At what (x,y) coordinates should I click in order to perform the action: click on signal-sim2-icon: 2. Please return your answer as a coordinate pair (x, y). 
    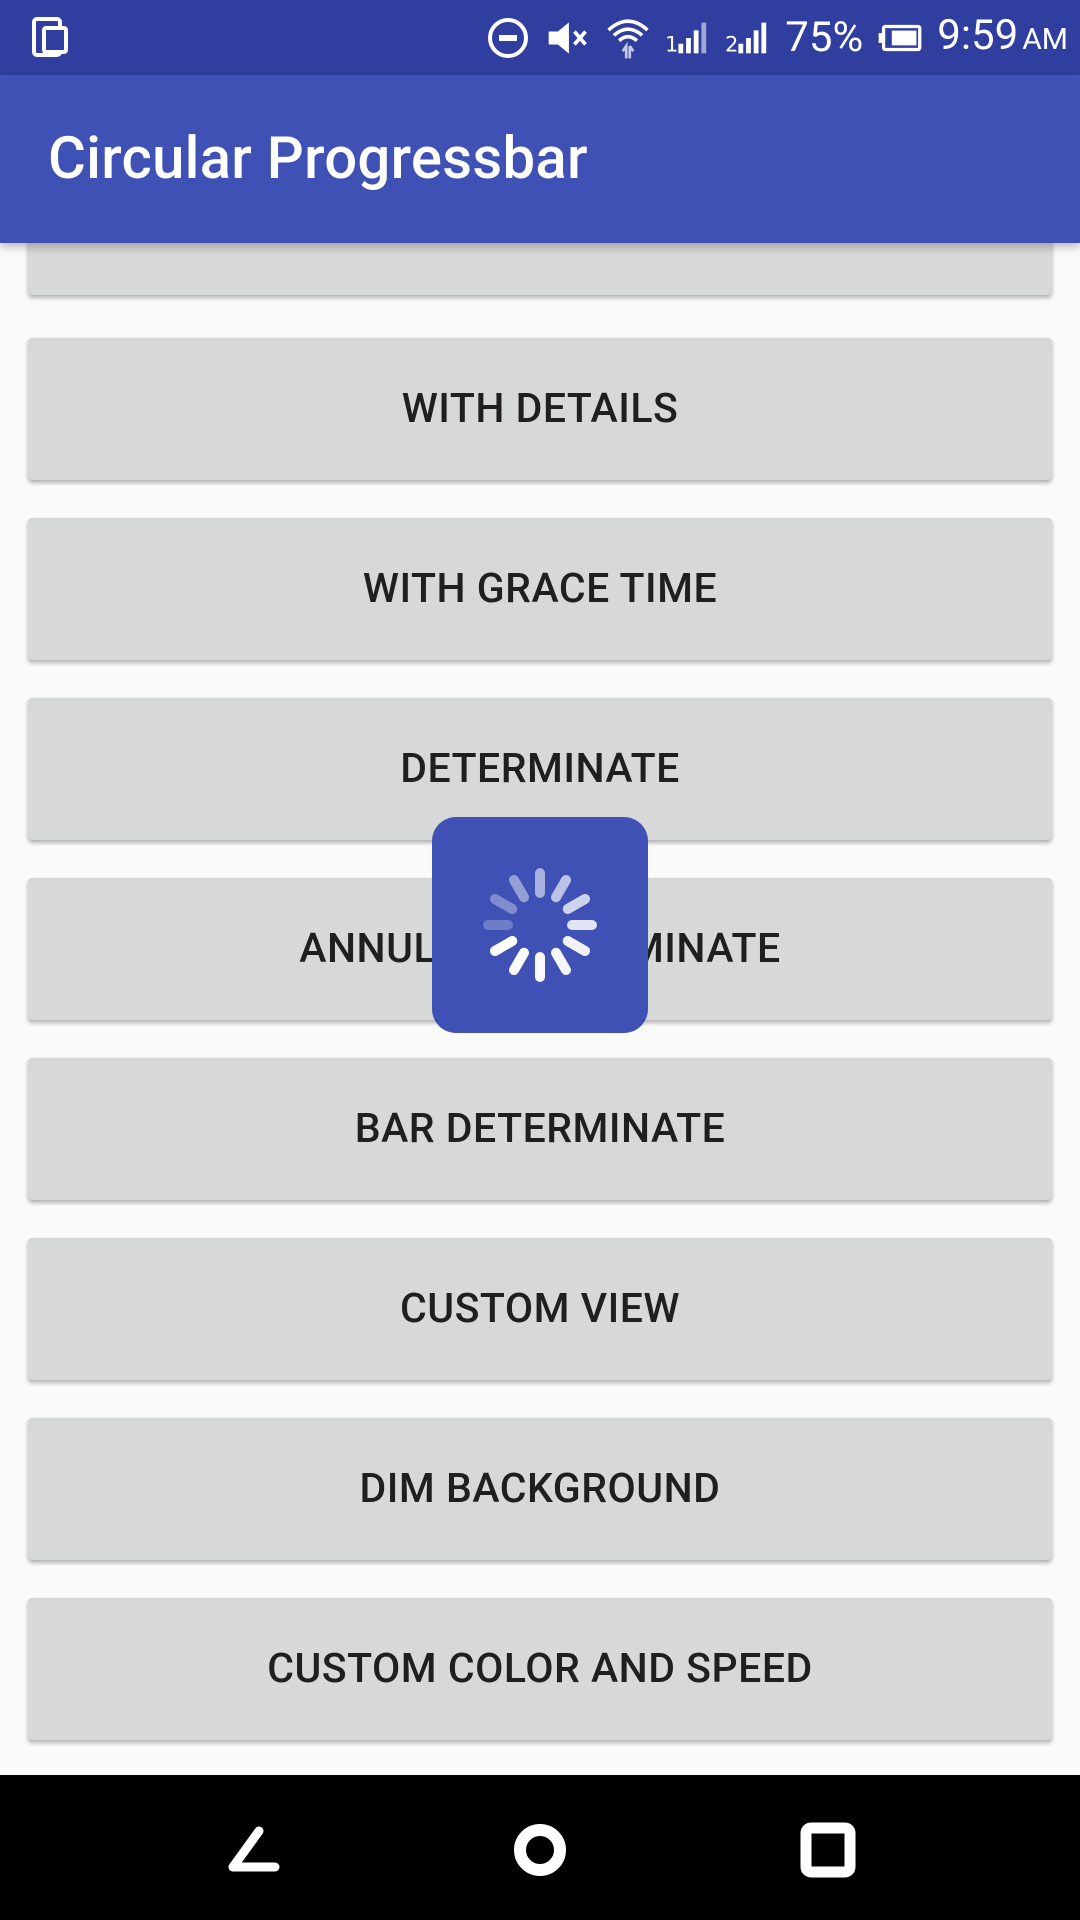
    Looking at the image, I should click on (748, 38).